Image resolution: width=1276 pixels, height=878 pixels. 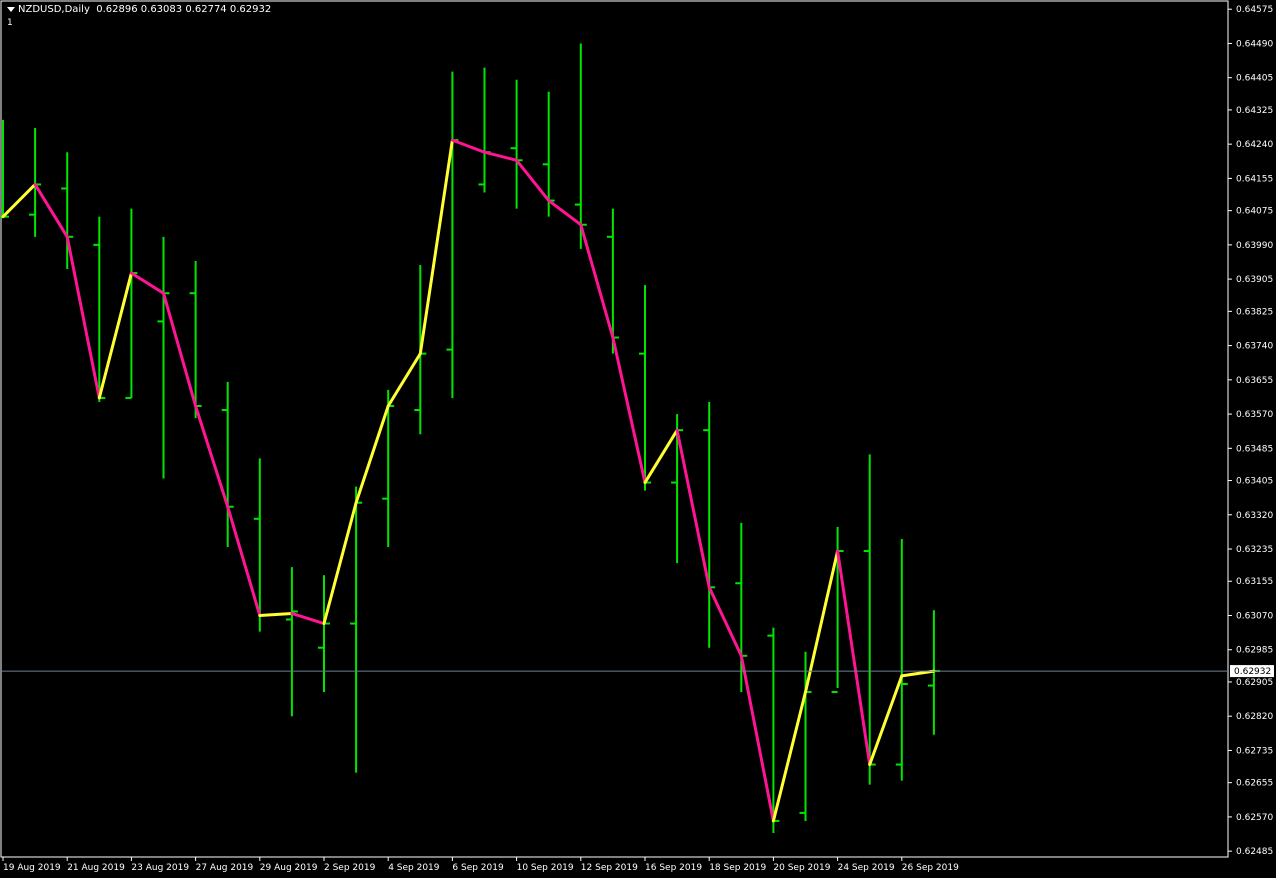 I want to click on y-tick-label: 0.64155, so click(x=1254, y=179).